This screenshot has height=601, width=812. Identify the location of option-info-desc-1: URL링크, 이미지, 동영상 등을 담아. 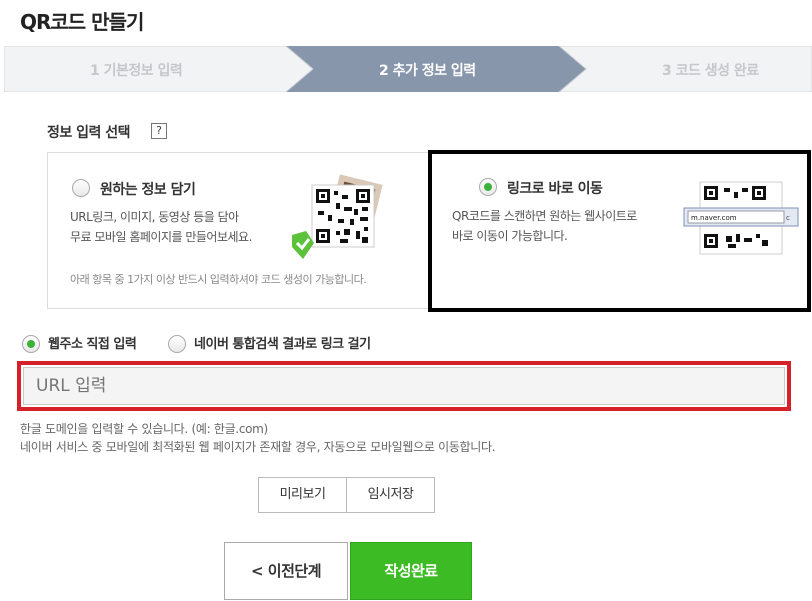
(154, 217).